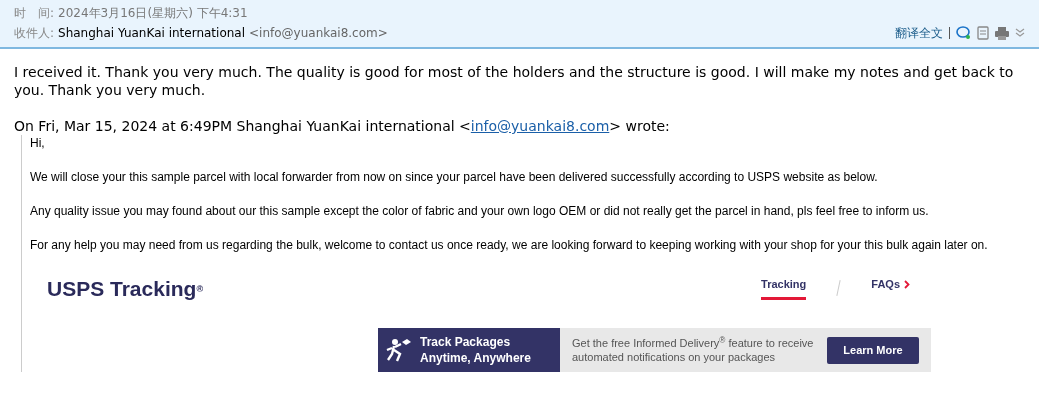 This screenshot has width=1039, height=401. What do you see at coordinates (919, 33) in the screenshot?
I see `translate-link: 翻译全文` at bounding box center [919, 33].